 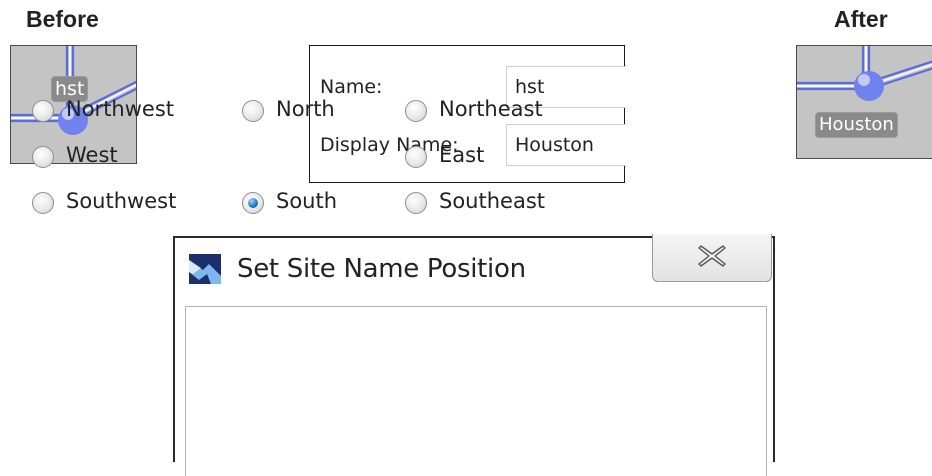 What do you see at coordinates (416, 203) in the screenshot?
I see `radio-southeast` at bounding box center [416, 203].